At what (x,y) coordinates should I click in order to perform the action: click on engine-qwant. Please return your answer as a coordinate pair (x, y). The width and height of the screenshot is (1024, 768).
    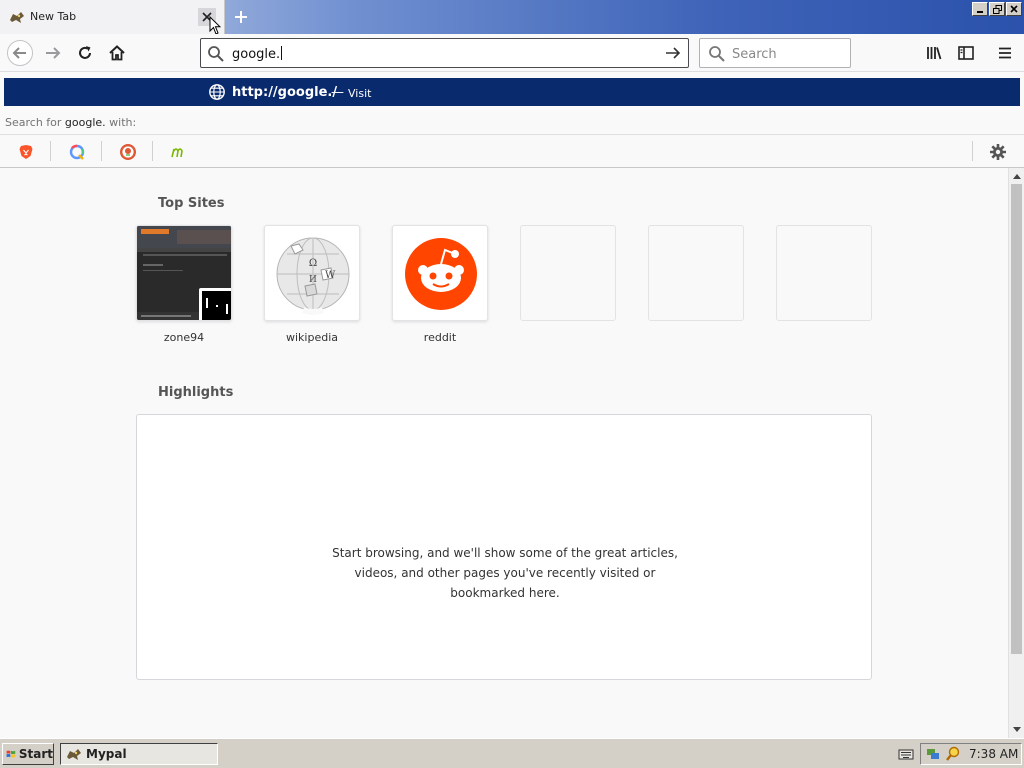
    Looking at the image, I should click on (77, 152).